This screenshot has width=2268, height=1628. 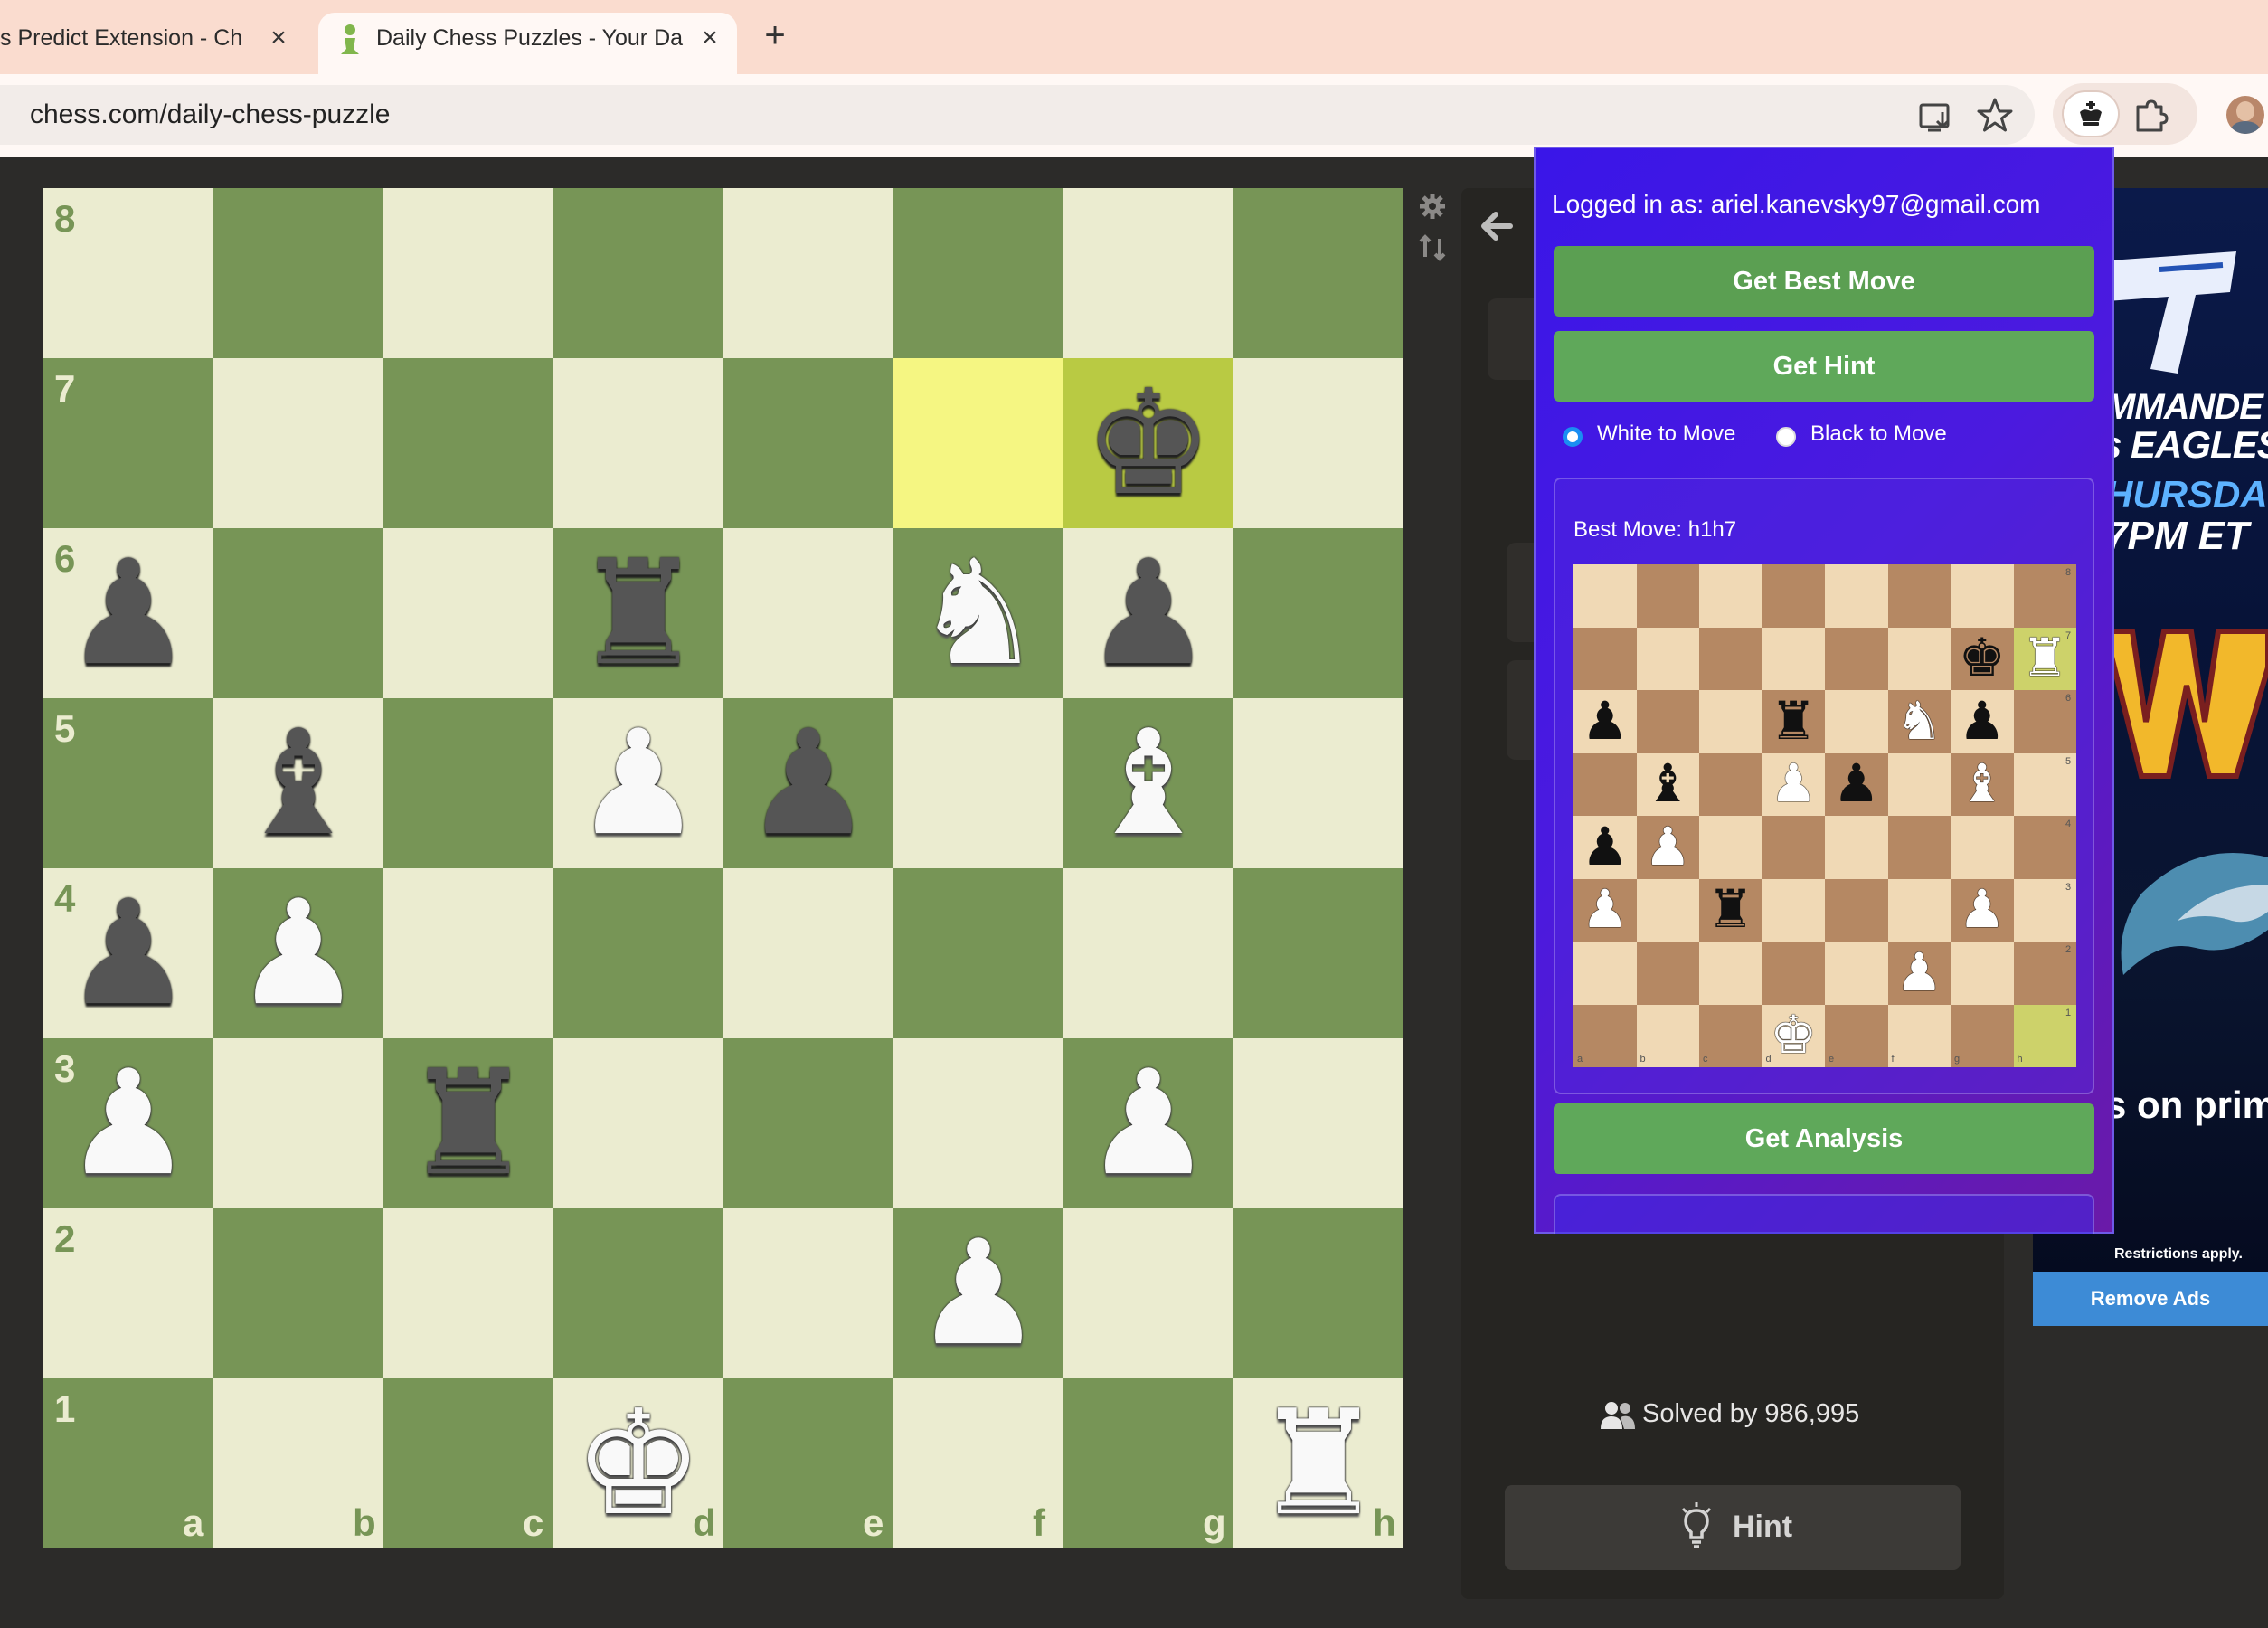 I want to click on square-e6, so click(x=808, y=613).